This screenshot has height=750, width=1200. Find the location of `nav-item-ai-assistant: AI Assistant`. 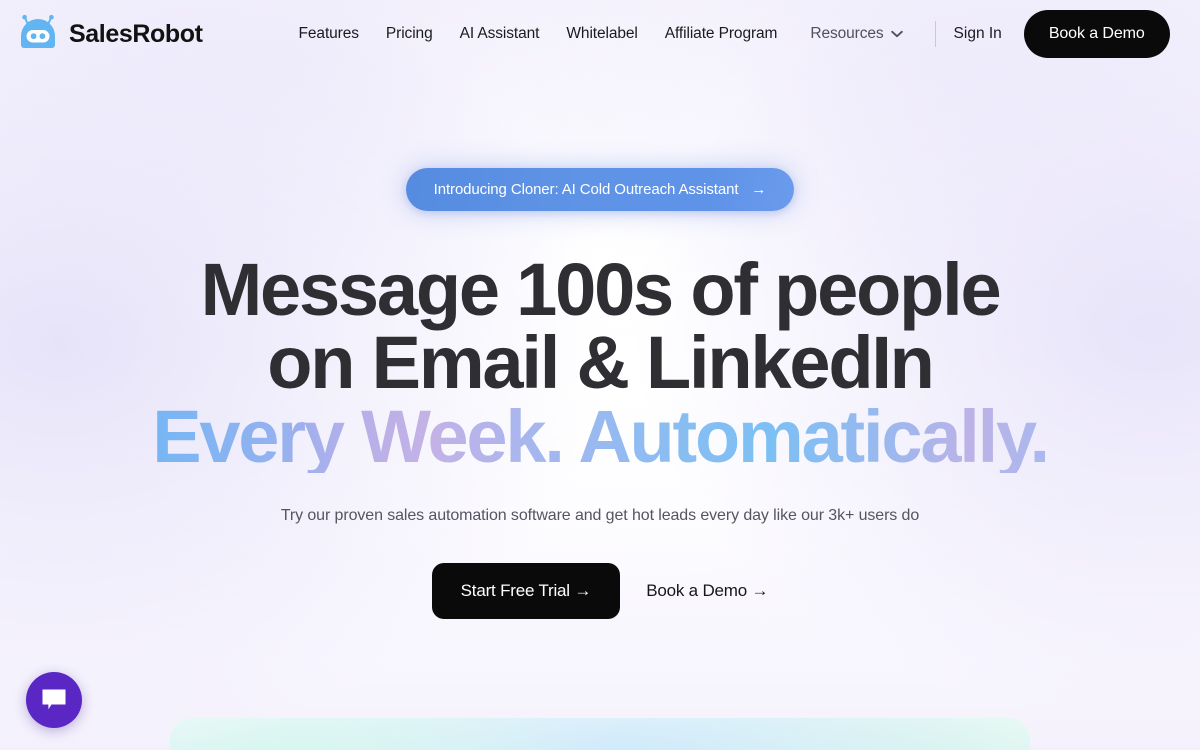

nav-item-ai-assistant: AI Assistant is located at coordinates (500, 34).